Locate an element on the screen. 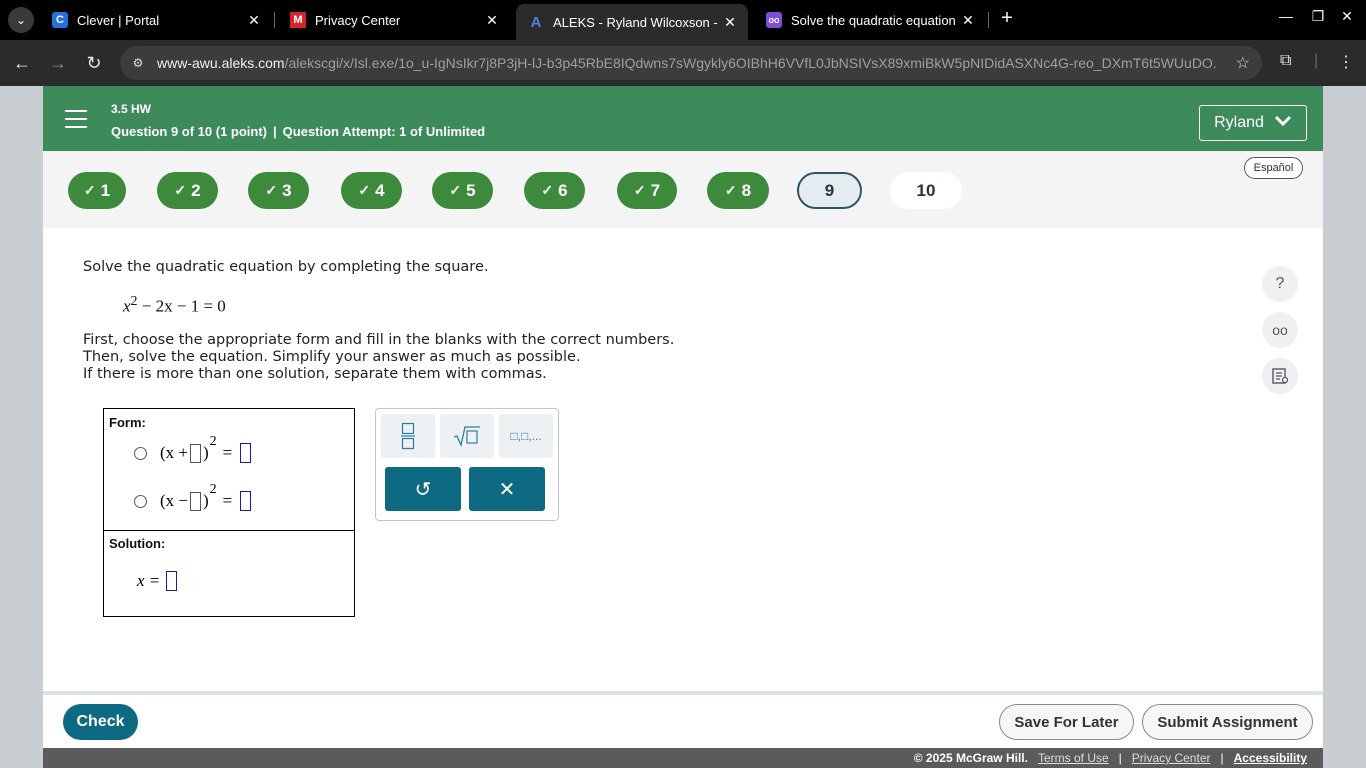 The image size is (1366, 768). form-label: Form: is located at coordinates (127, 422).